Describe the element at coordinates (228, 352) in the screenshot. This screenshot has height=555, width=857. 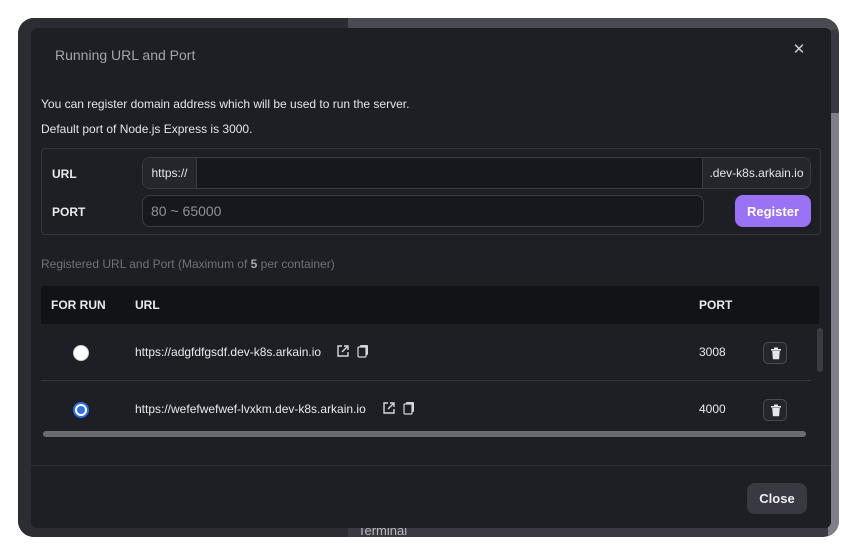
I see `row-url: https://adgfdfgsdf.dev-k8s.arkain.io` at that location.